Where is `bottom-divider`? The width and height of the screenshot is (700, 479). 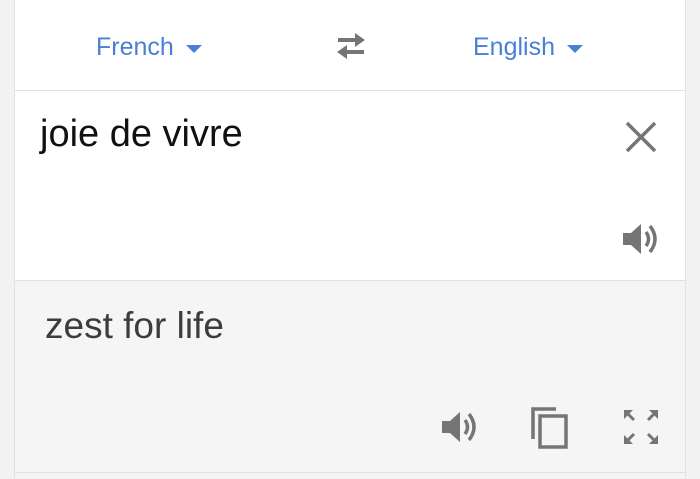 bottom-divider is located at coordinates (350, 472).